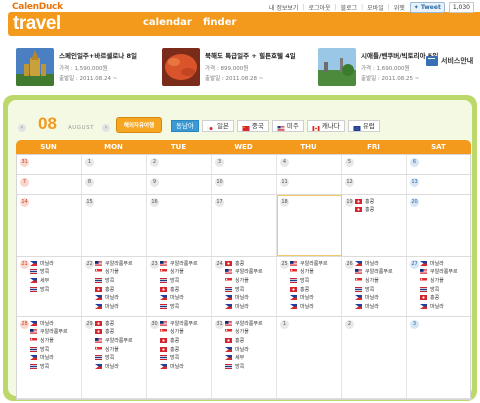 The image size is (480, 403). I want to click on calendar-day-cell: 23 쿠알라룸푸르 싱가폴 방콕 홍콩 마닐라 방콕, so click(179, 286).